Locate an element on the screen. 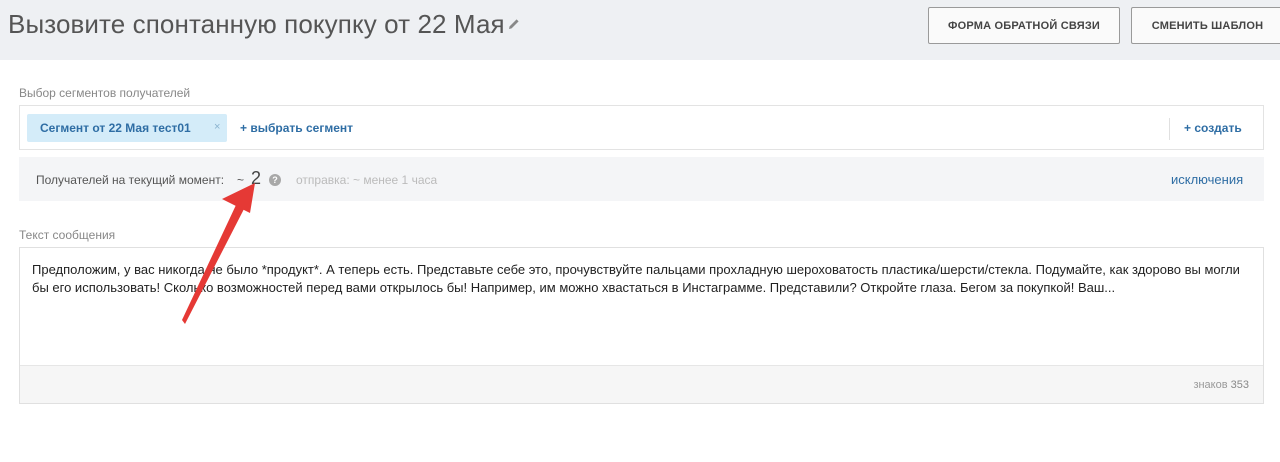  char-counter: знаков 353 is located at coordinates (1221, 385).